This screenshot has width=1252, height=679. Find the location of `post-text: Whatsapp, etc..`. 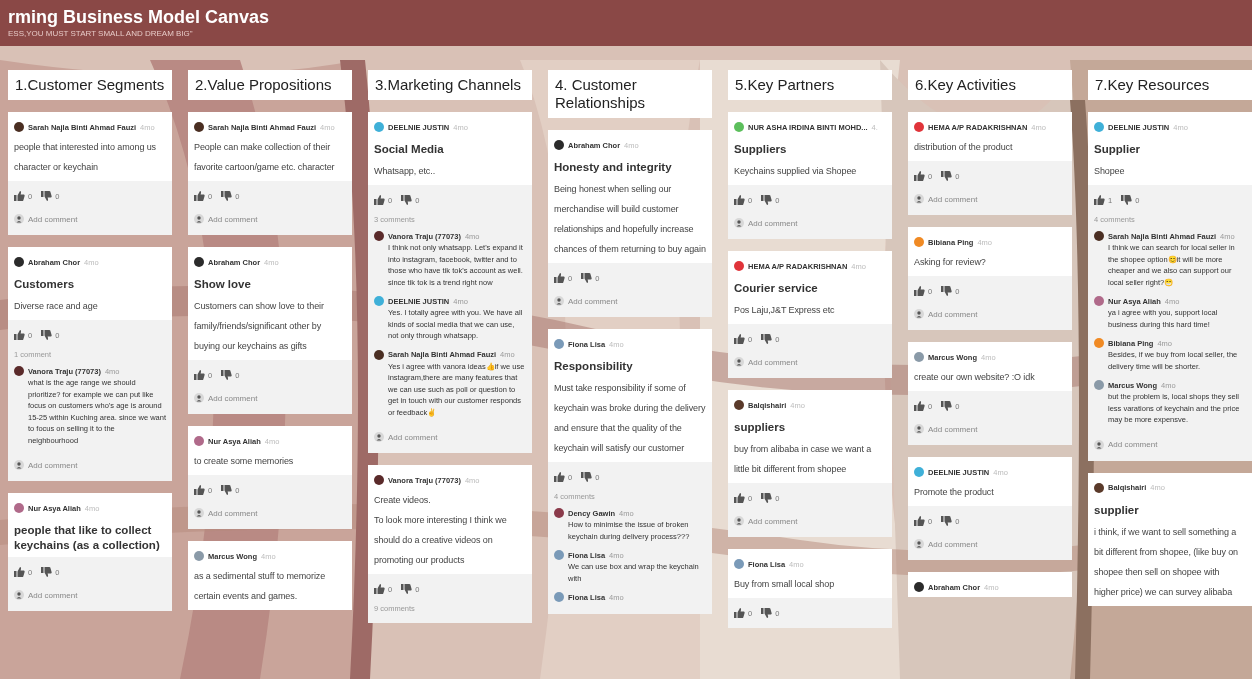

post-text: Whatsapp, etc.. is located at coordinates (405, 171).